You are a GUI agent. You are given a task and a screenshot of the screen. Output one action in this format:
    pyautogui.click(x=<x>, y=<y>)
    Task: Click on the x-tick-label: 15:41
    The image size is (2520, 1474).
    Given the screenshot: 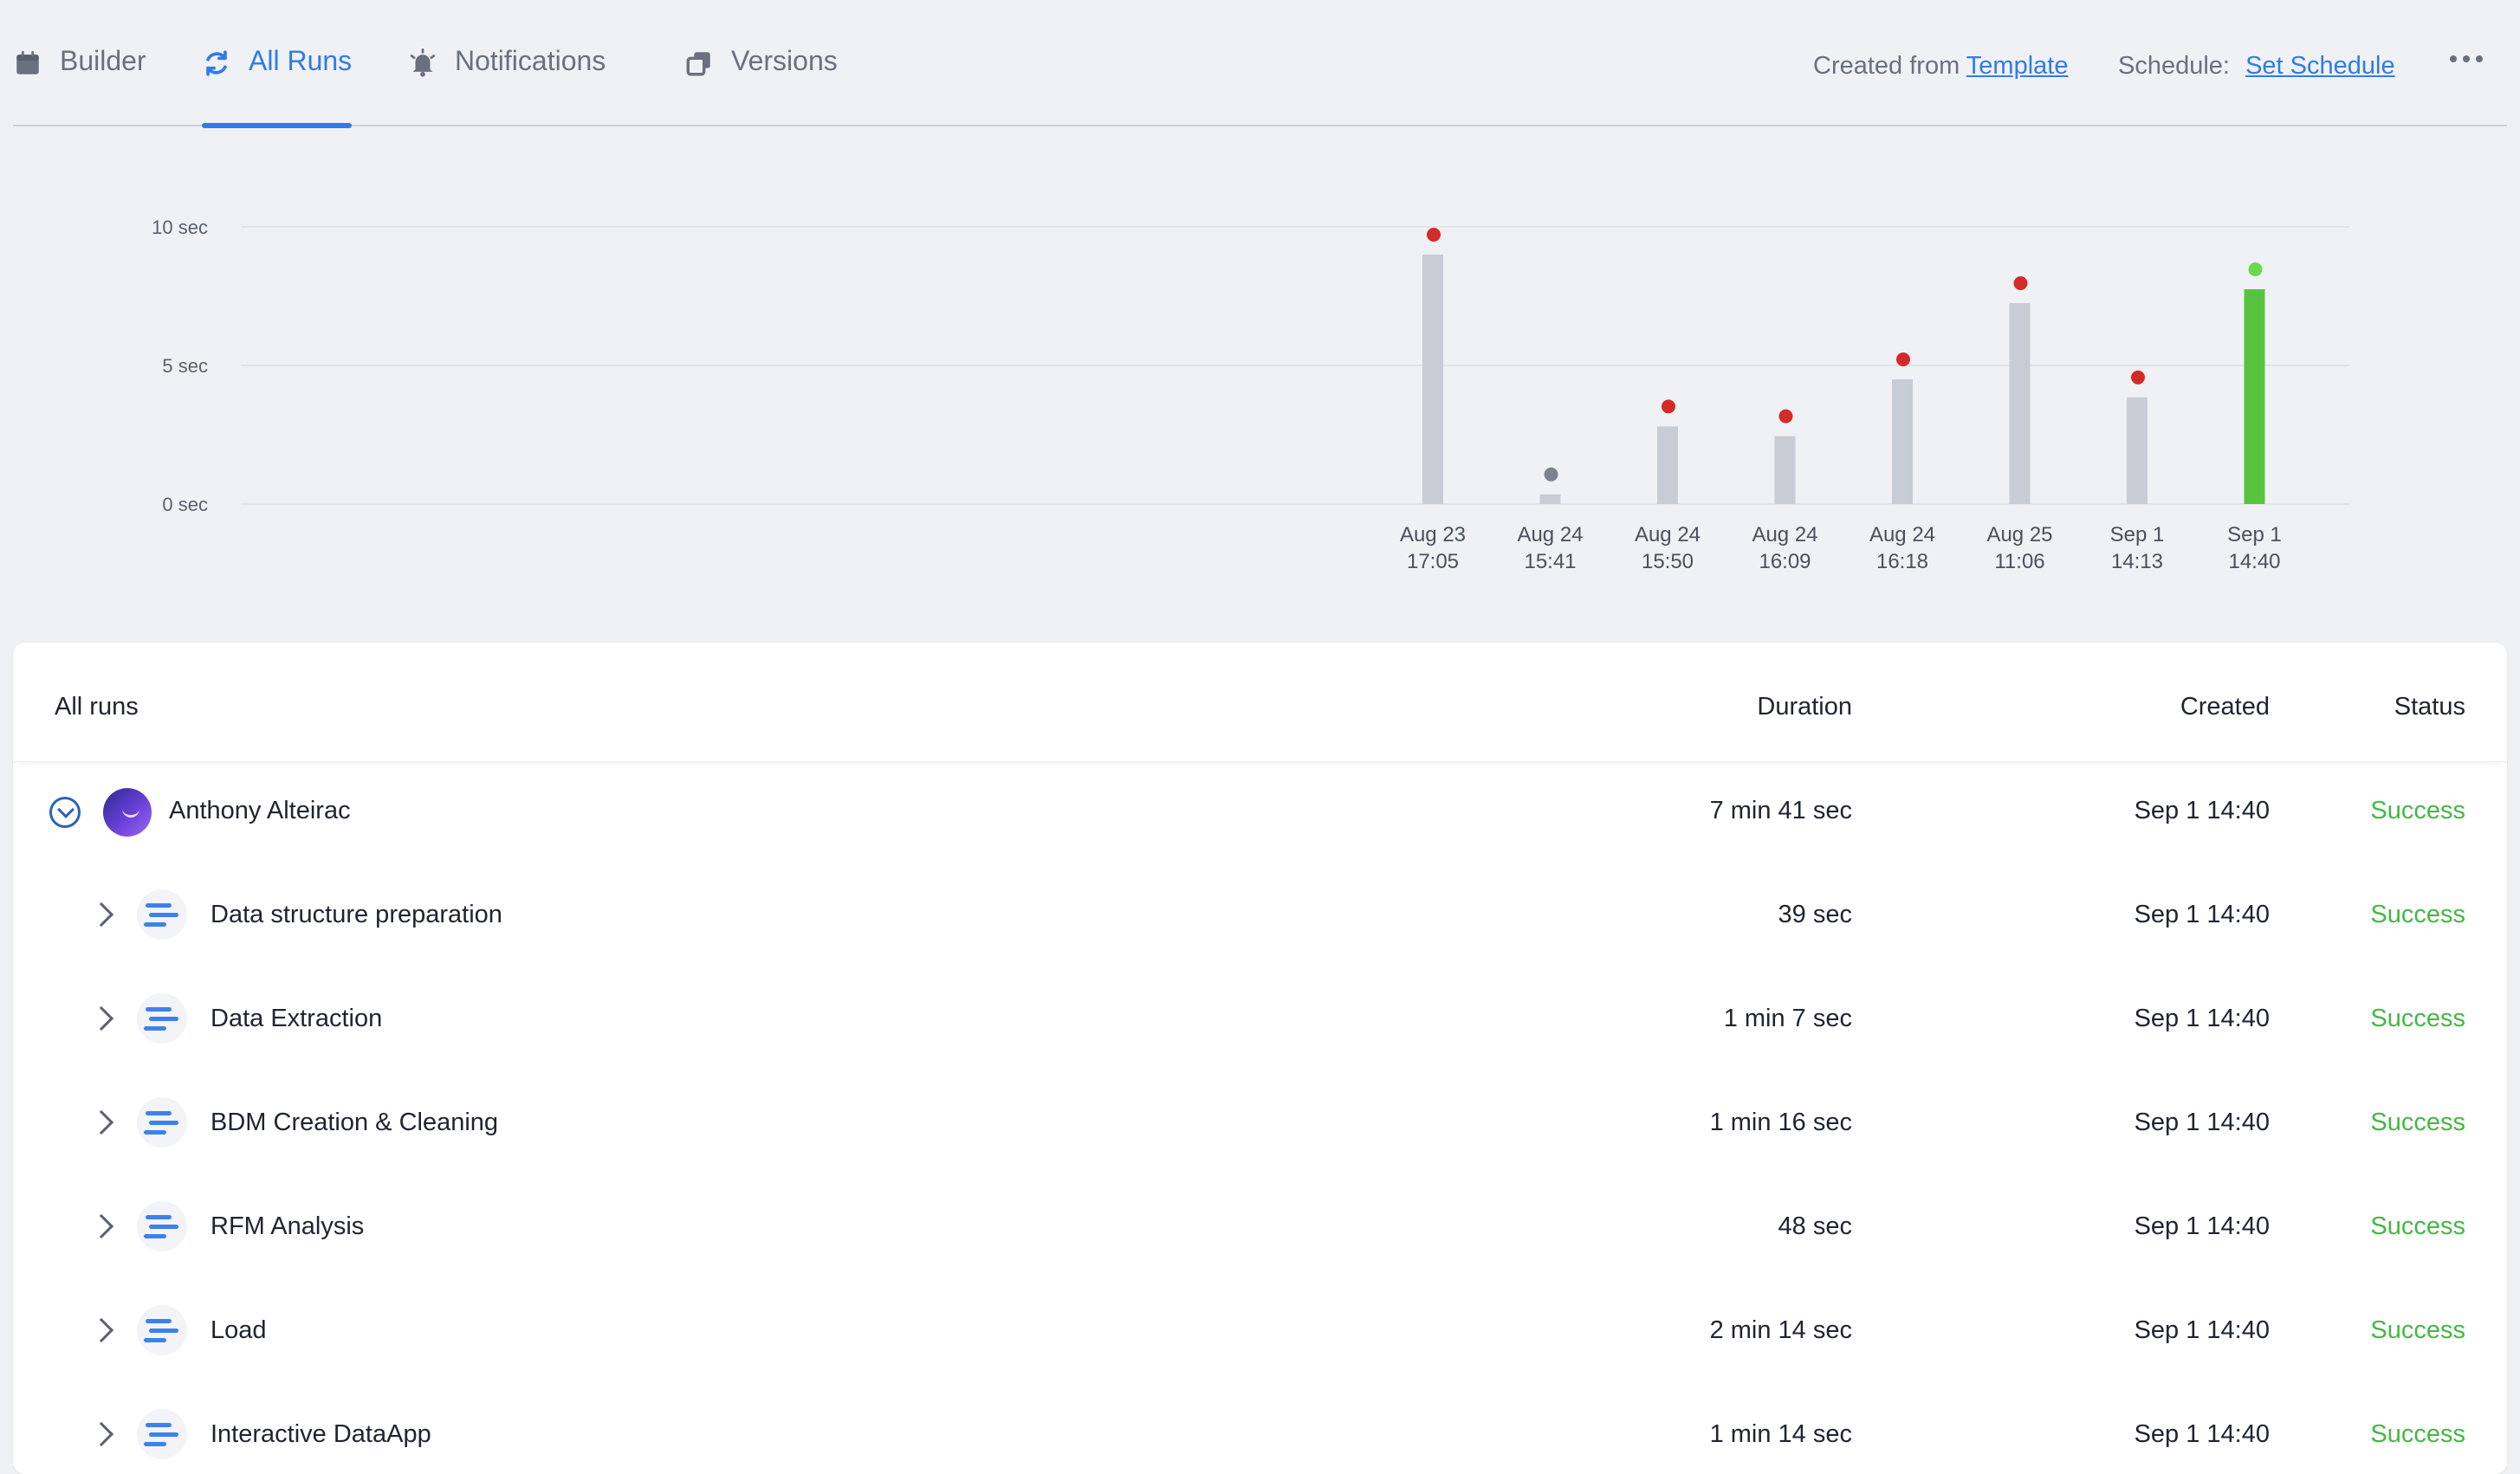 What is the action you would take?
    pyautogui.click(x=1550, y=561)
    